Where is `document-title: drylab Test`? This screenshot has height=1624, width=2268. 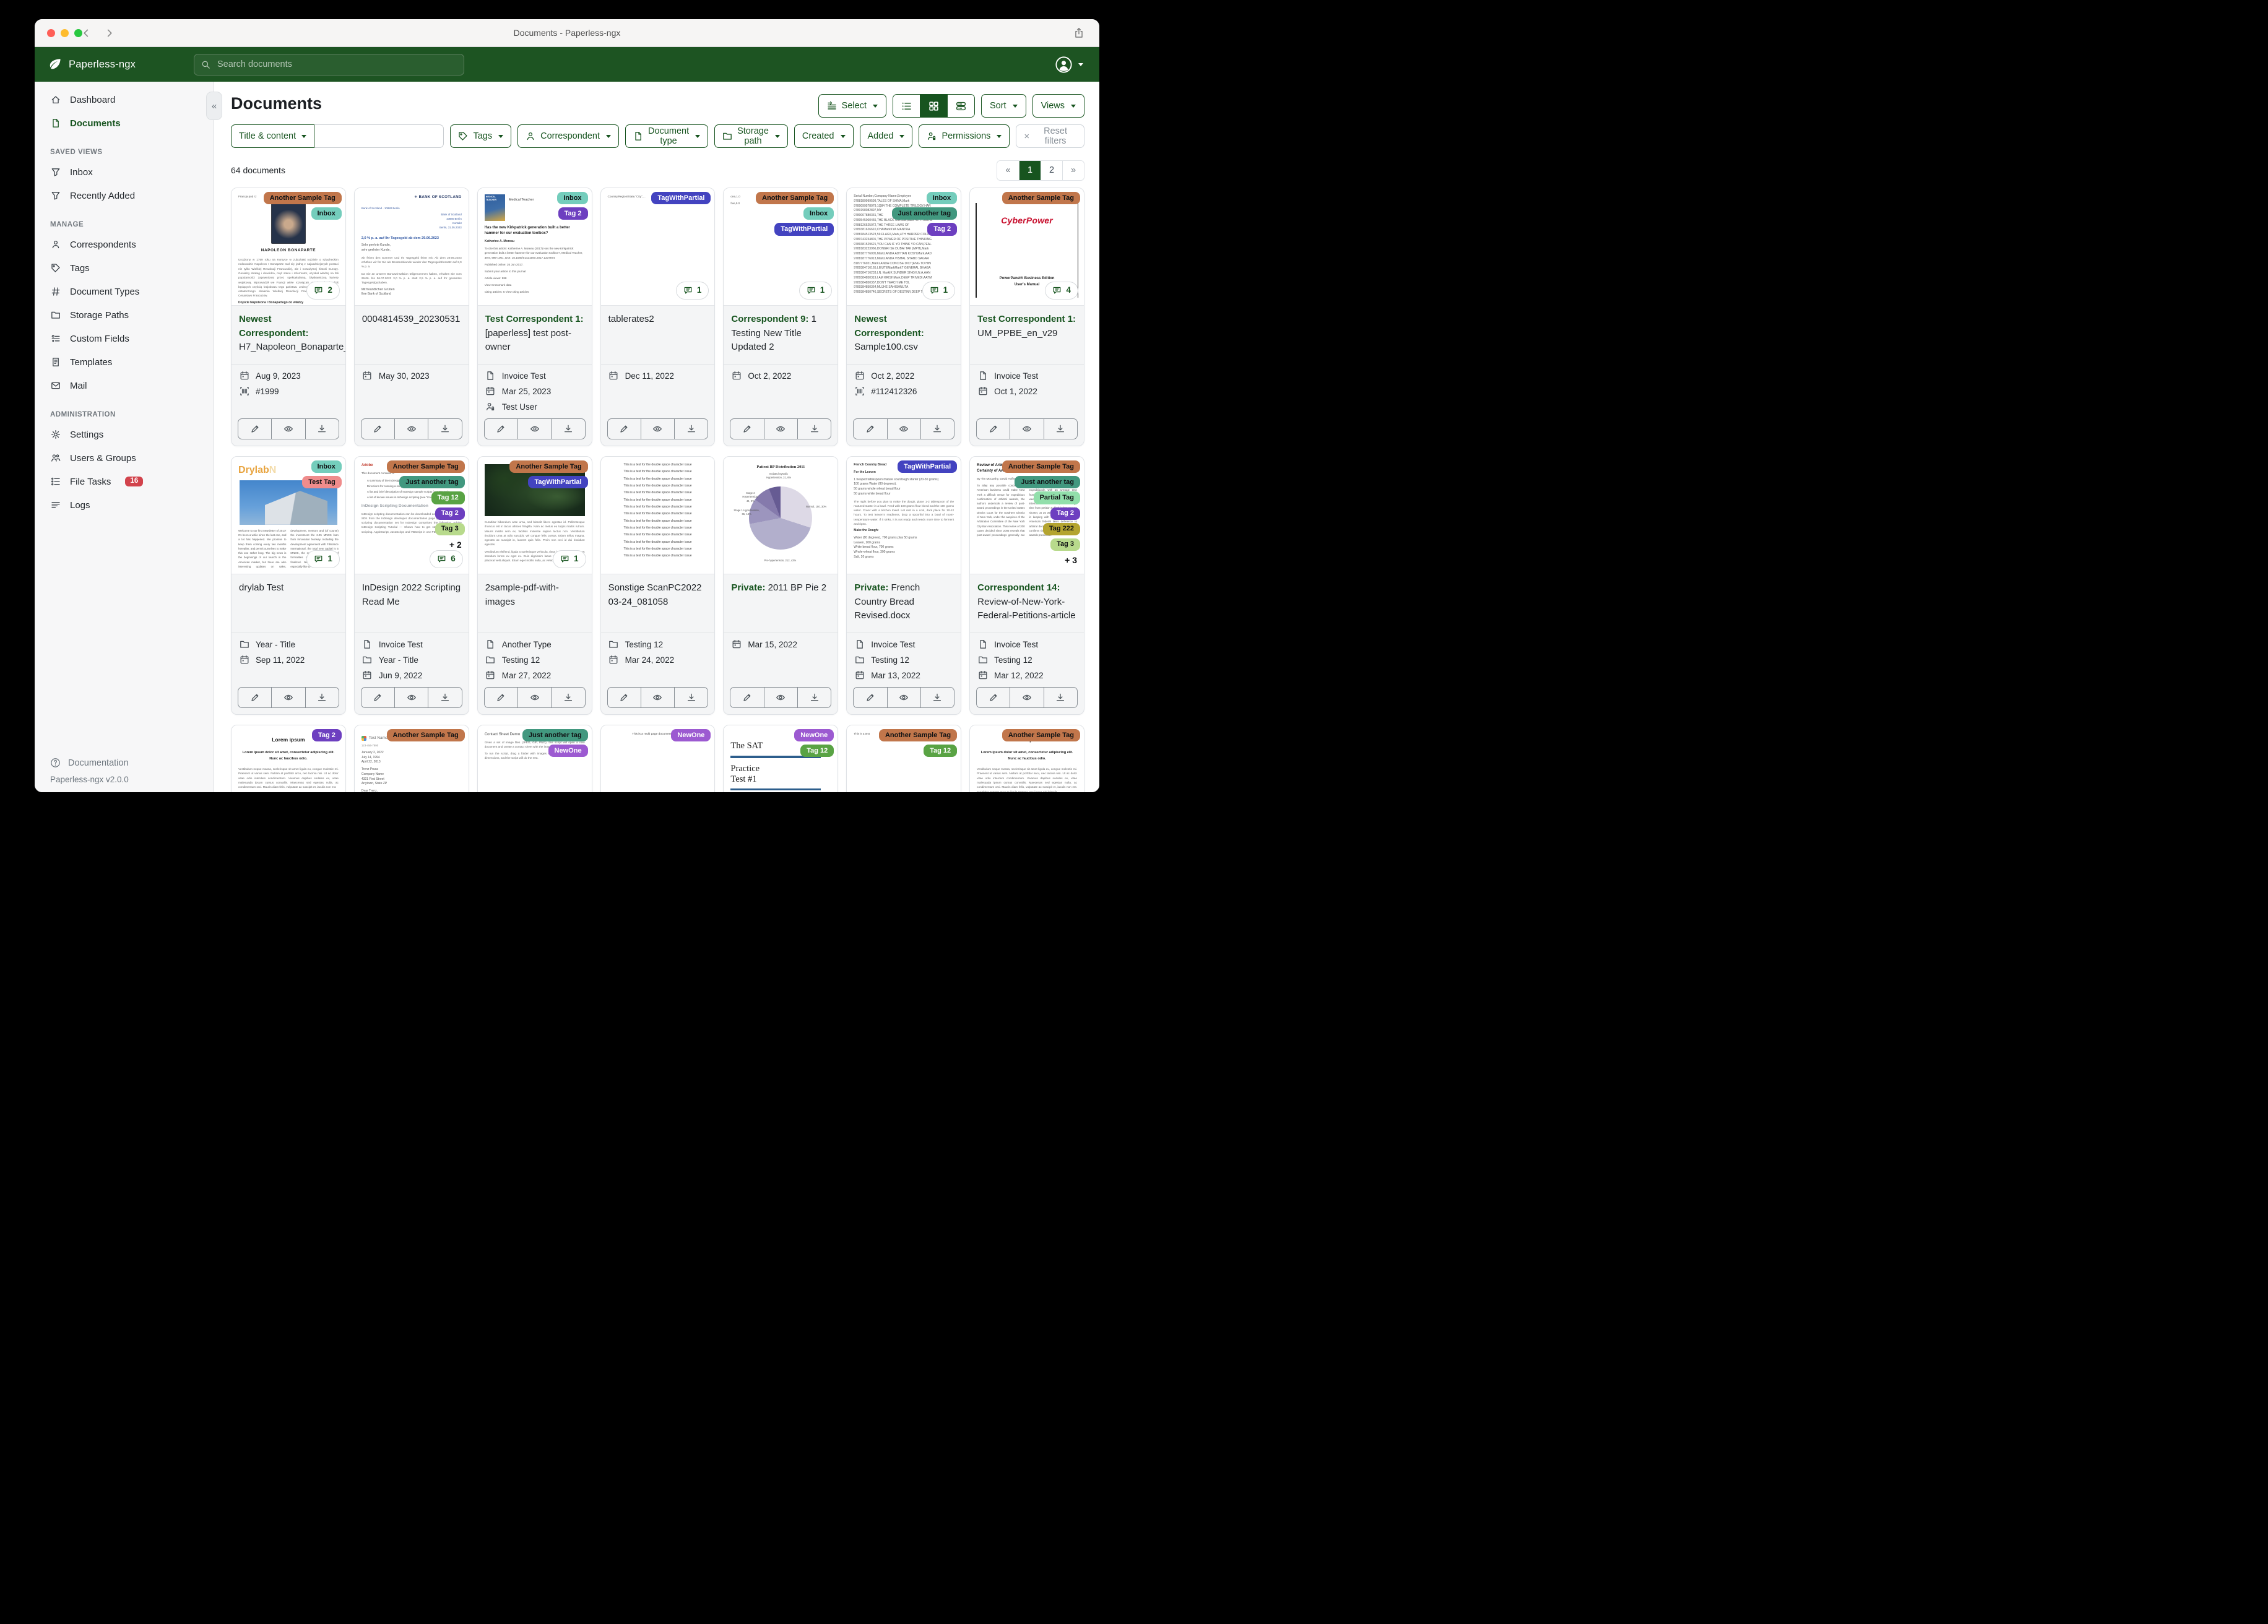
document-title: drylab Test is located at coordinates (288, 603).